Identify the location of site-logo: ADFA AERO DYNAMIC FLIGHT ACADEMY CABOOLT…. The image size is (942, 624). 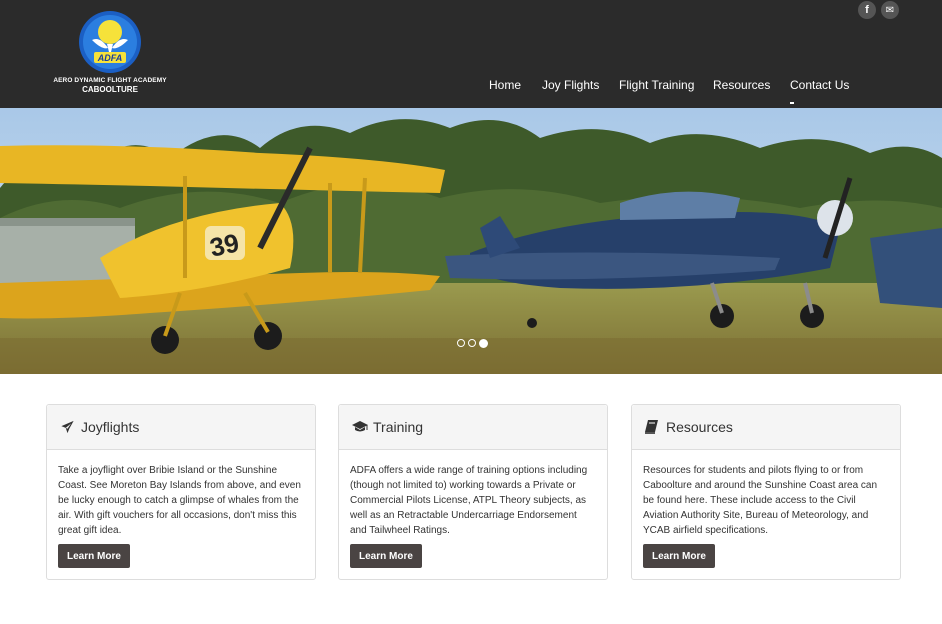
(110, 55).